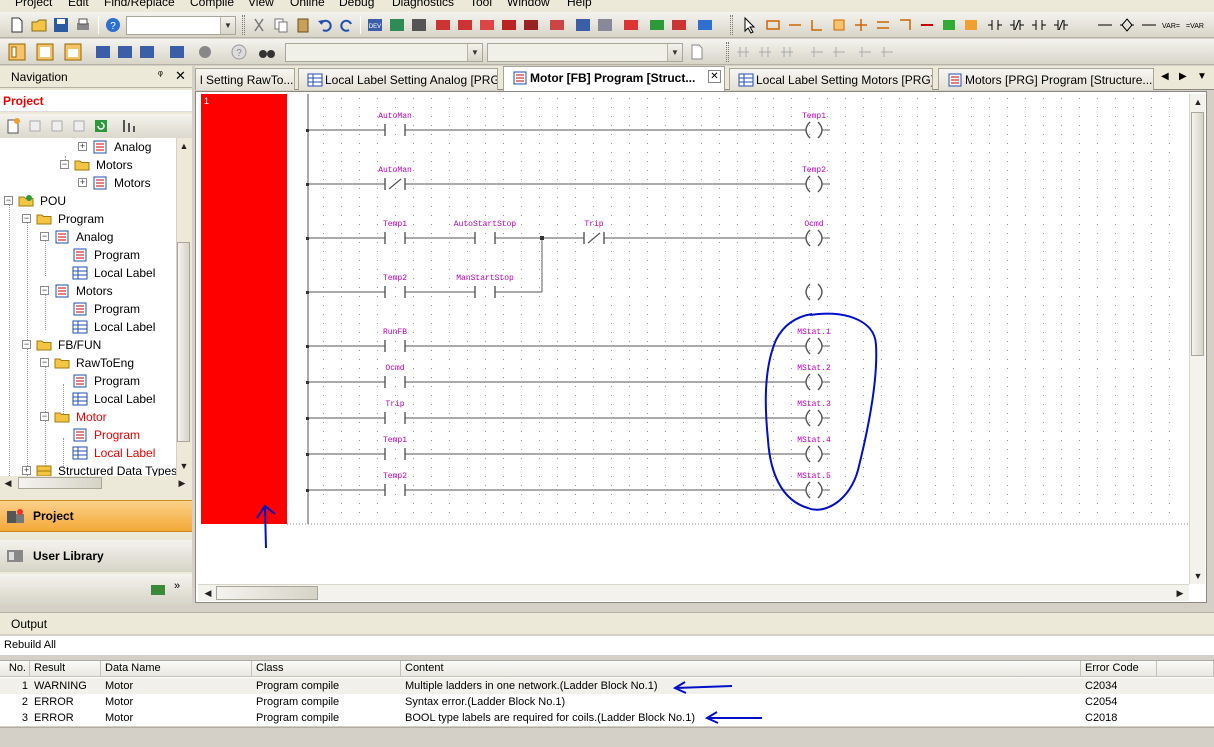 This screenshot has height=747, width=1214. What do you see at coordinates (657, 25) in the screenshot?
I see `monitor-start-icon` at bounding box center [657, 25].